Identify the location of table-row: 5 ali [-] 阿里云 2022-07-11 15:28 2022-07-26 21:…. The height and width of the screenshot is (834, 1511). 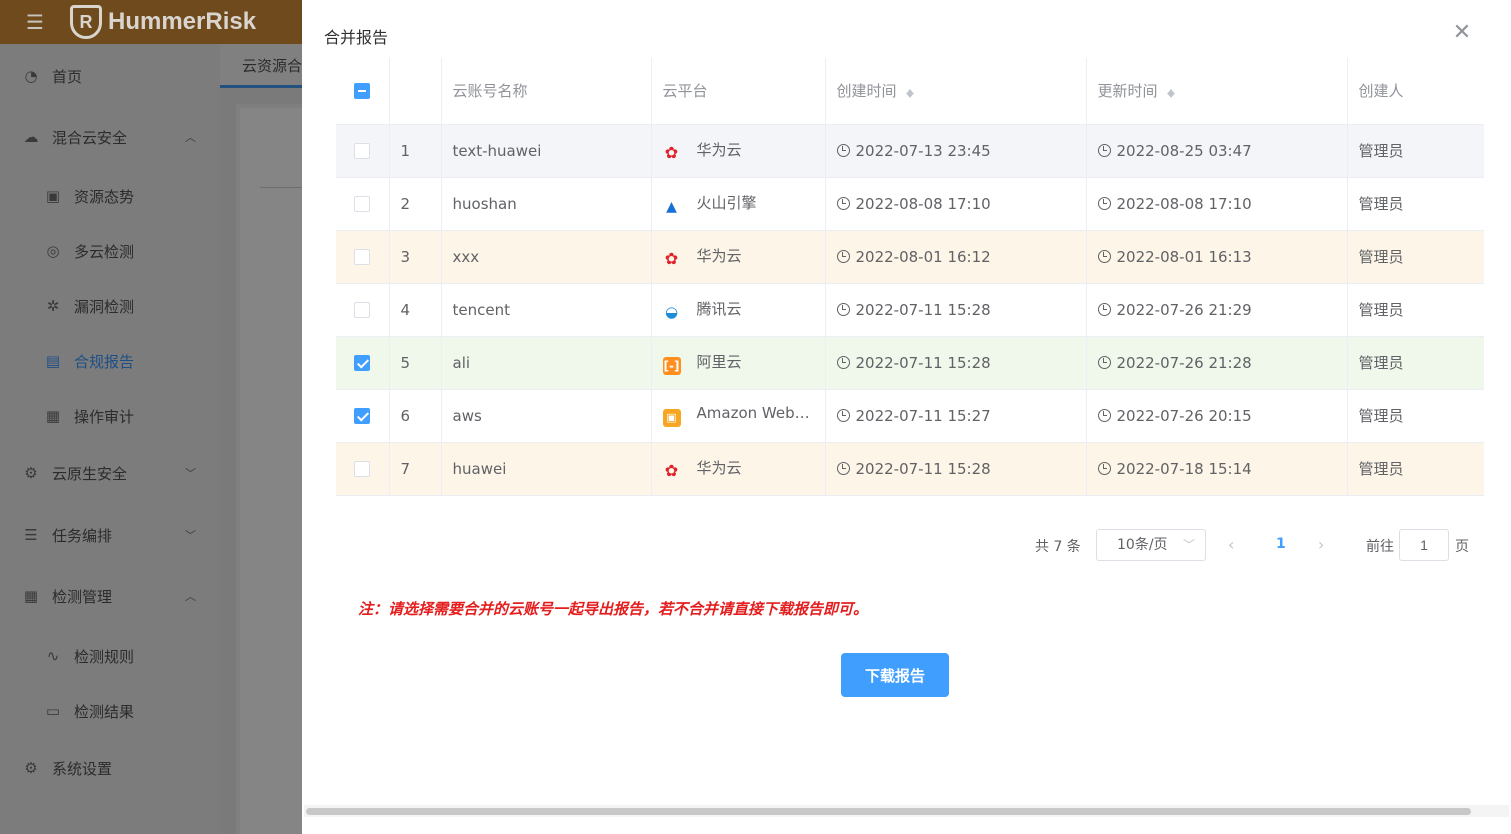
(910, 363).